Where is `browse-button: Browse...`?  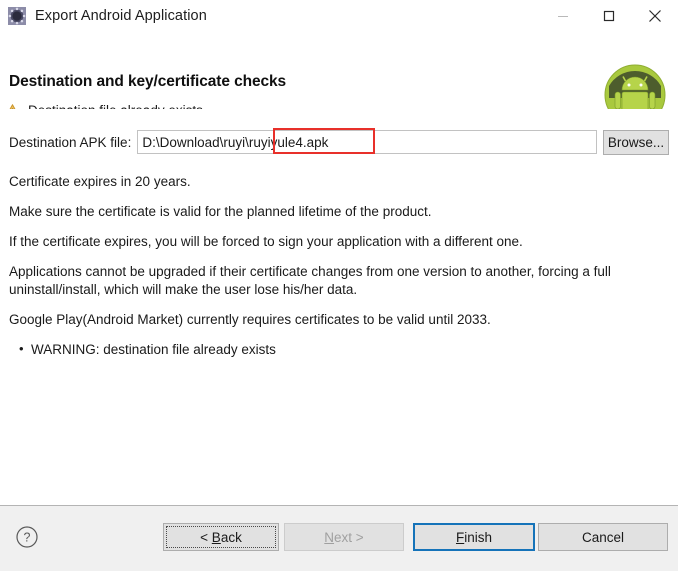
browse-button: Browse... is located at coordinates (636, 142).